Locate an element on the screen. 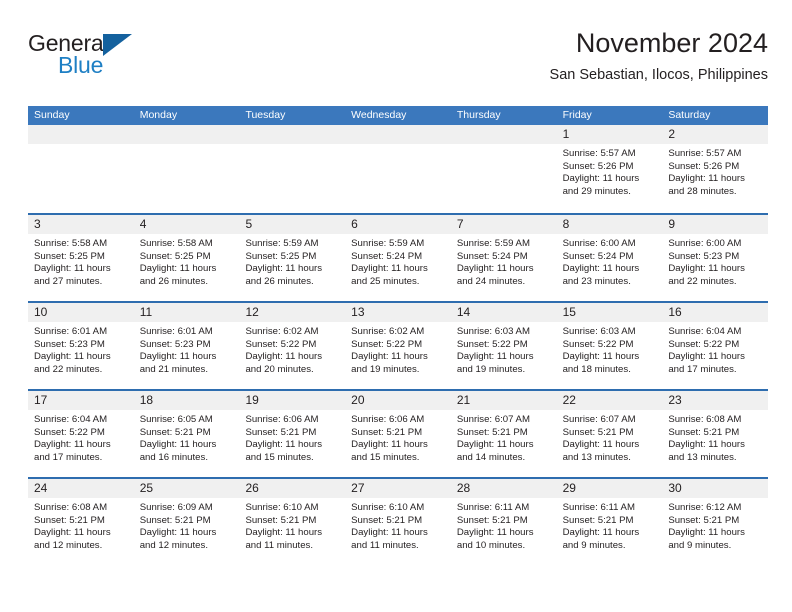  day-number: 2 is located at coordinates (671, 134).